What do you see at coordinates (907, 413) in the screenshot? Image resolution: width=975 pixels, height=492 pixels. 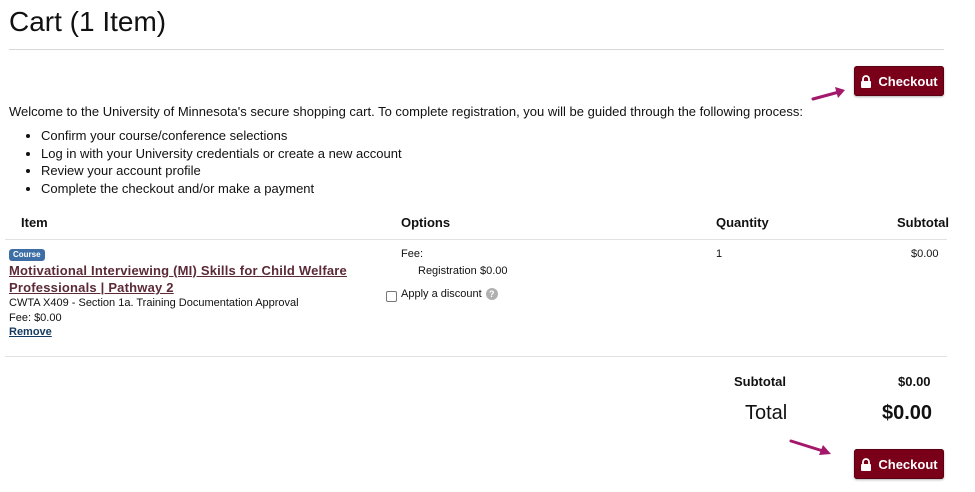 I see `total-value: $0.00` at bounding box center [907, 413].